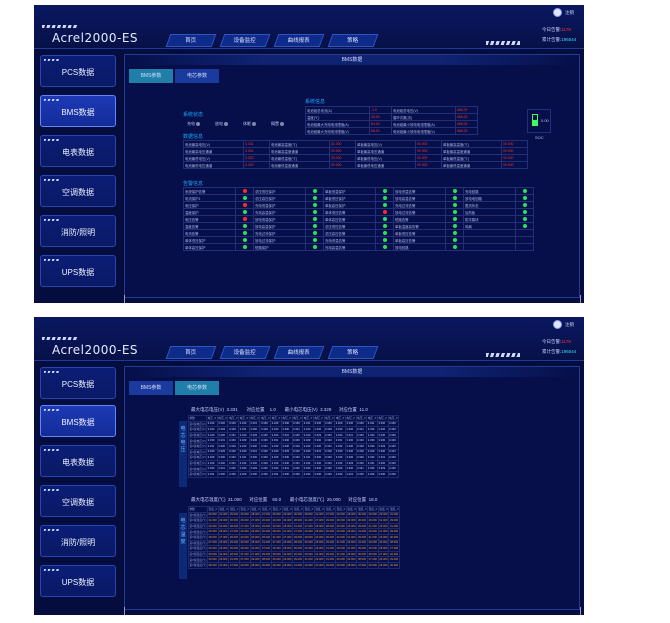  Describe the element at coordinates (489, 212) in the screenshot. I see `alarm-label: 加热板` at that location.